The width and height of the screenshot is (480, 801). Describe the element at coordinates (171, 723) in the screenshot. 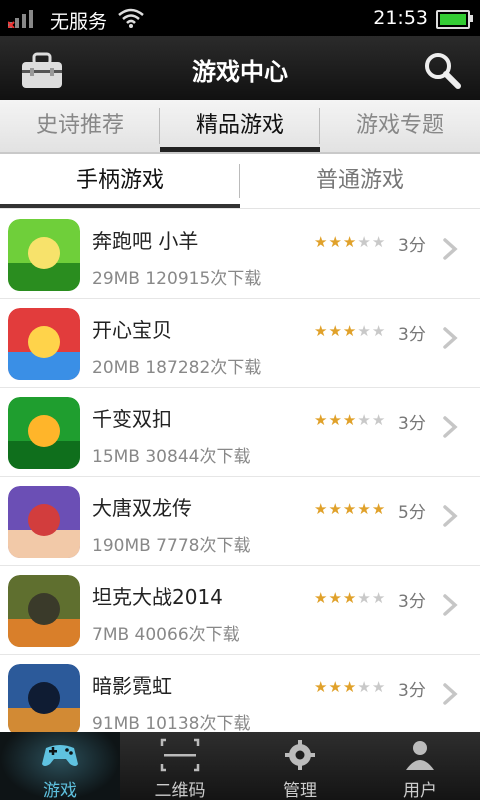

I see `game-size-downloads: 91MB 10138次下载` at that location.